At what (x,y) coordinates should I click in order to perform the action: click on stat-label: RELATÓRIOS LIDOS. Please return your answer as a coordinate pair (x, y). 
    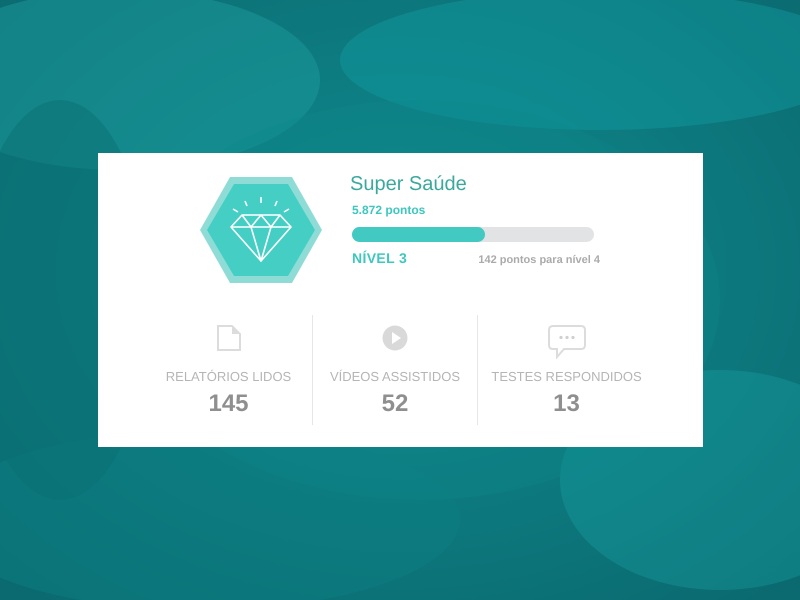
    Looking at the image, I should click on (229, 377).